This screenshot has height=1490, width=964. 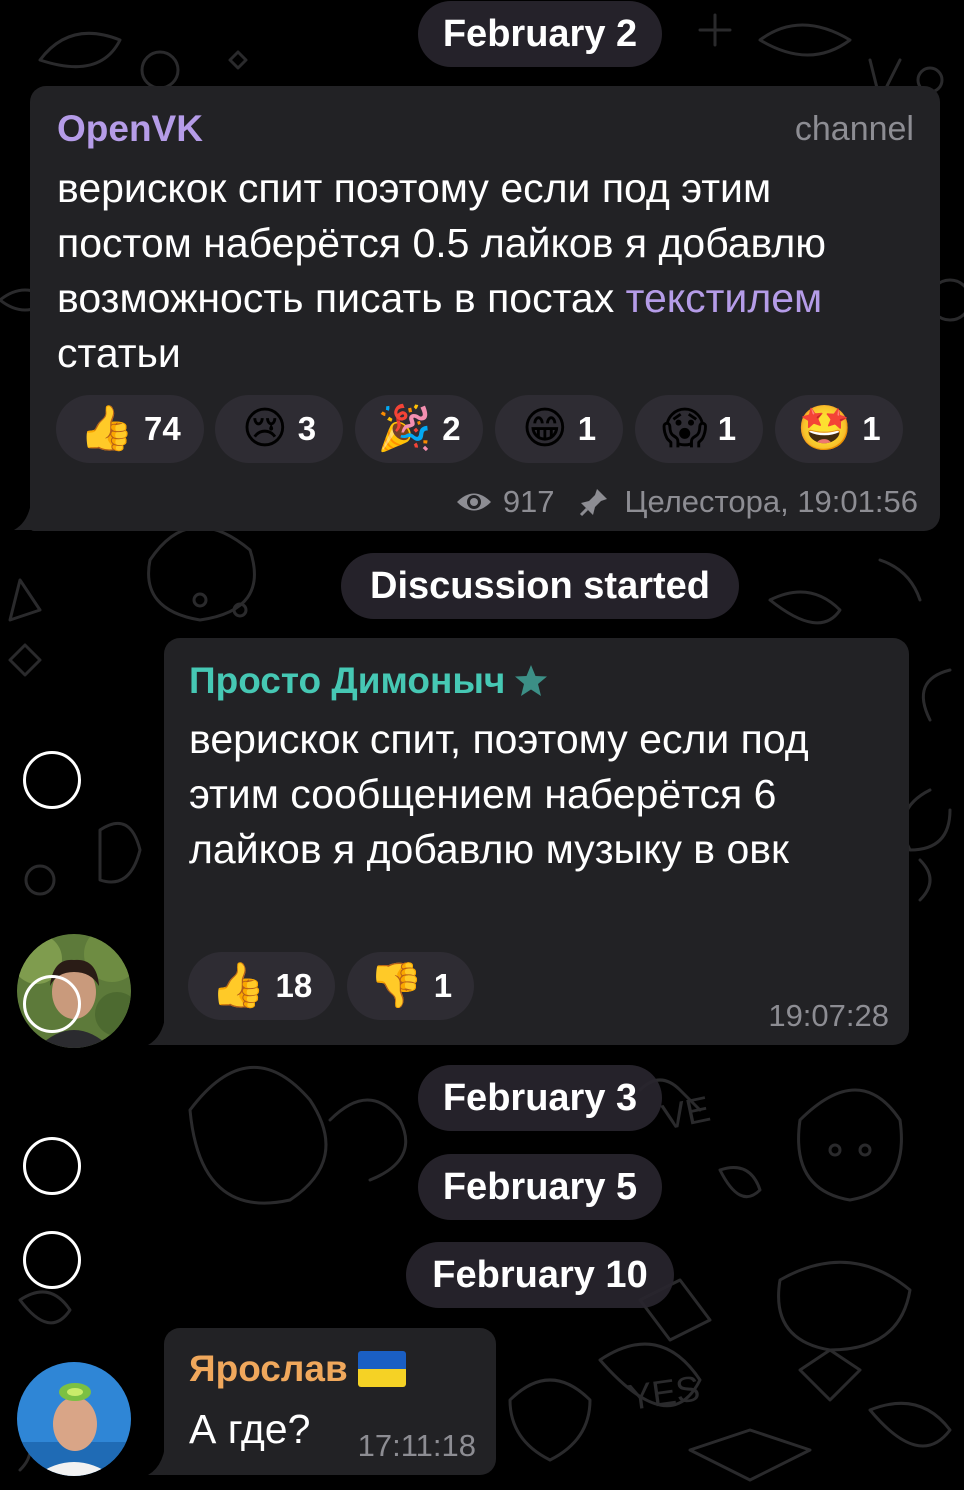 I want to click on reply-time: 17:11:18, so click(x=416, y=1445).